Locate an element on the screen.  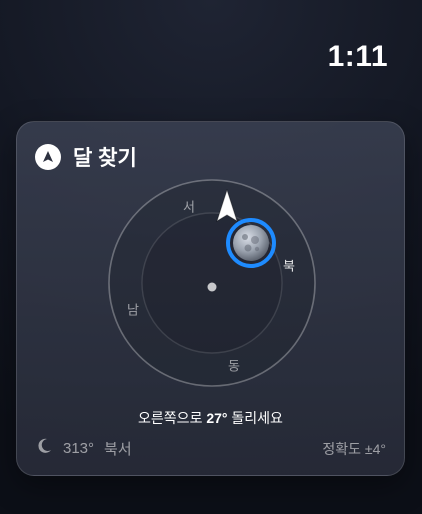
azimuth-direction: 북서 is located at coordinates (118, 449).